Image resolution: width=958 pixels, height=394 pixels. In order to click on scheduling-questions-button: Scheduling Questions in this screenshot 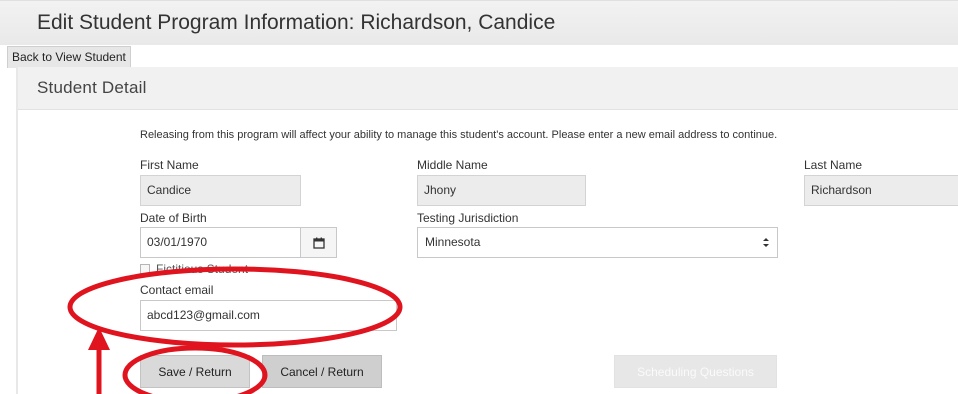, I will do `click(695, 371)`.